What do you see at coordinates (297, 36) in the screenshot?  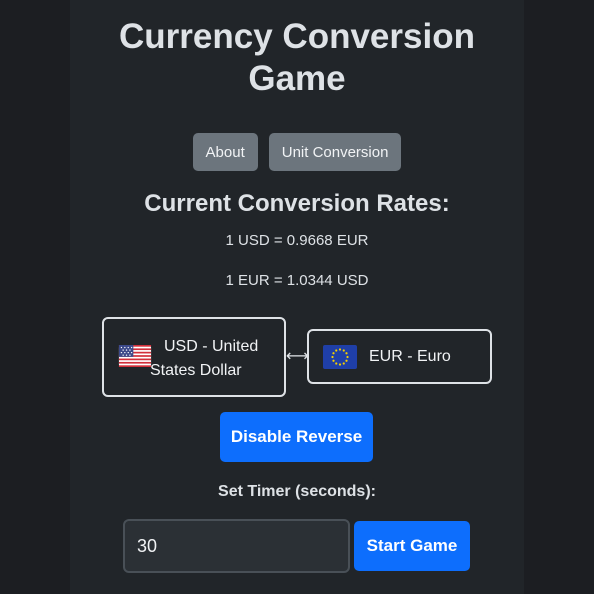 I see `page-title-line1: Currency Conversion` at bounding box center [297, 36].